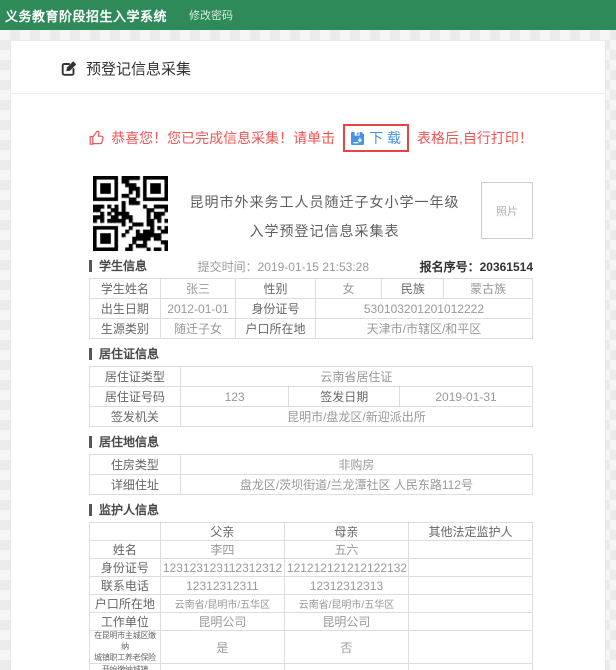 The width and height of the screenshot is (616, 670). I want to click on download-button: 下 载, so click(376, 138).